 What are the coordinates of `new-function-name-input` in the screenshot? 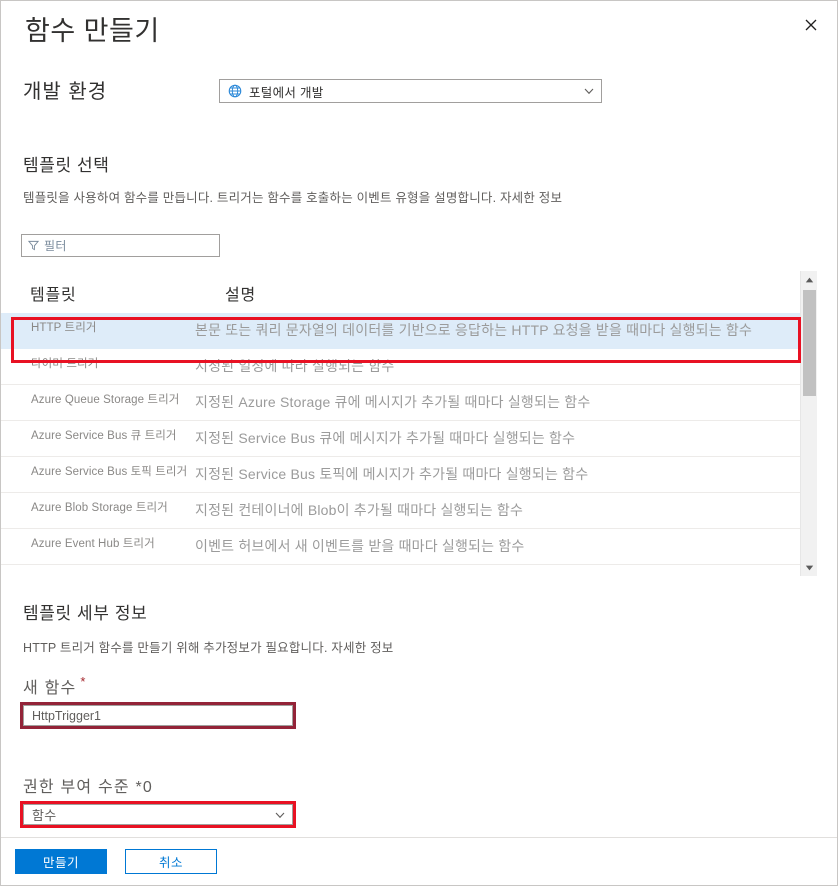 It's located at (158, 715).